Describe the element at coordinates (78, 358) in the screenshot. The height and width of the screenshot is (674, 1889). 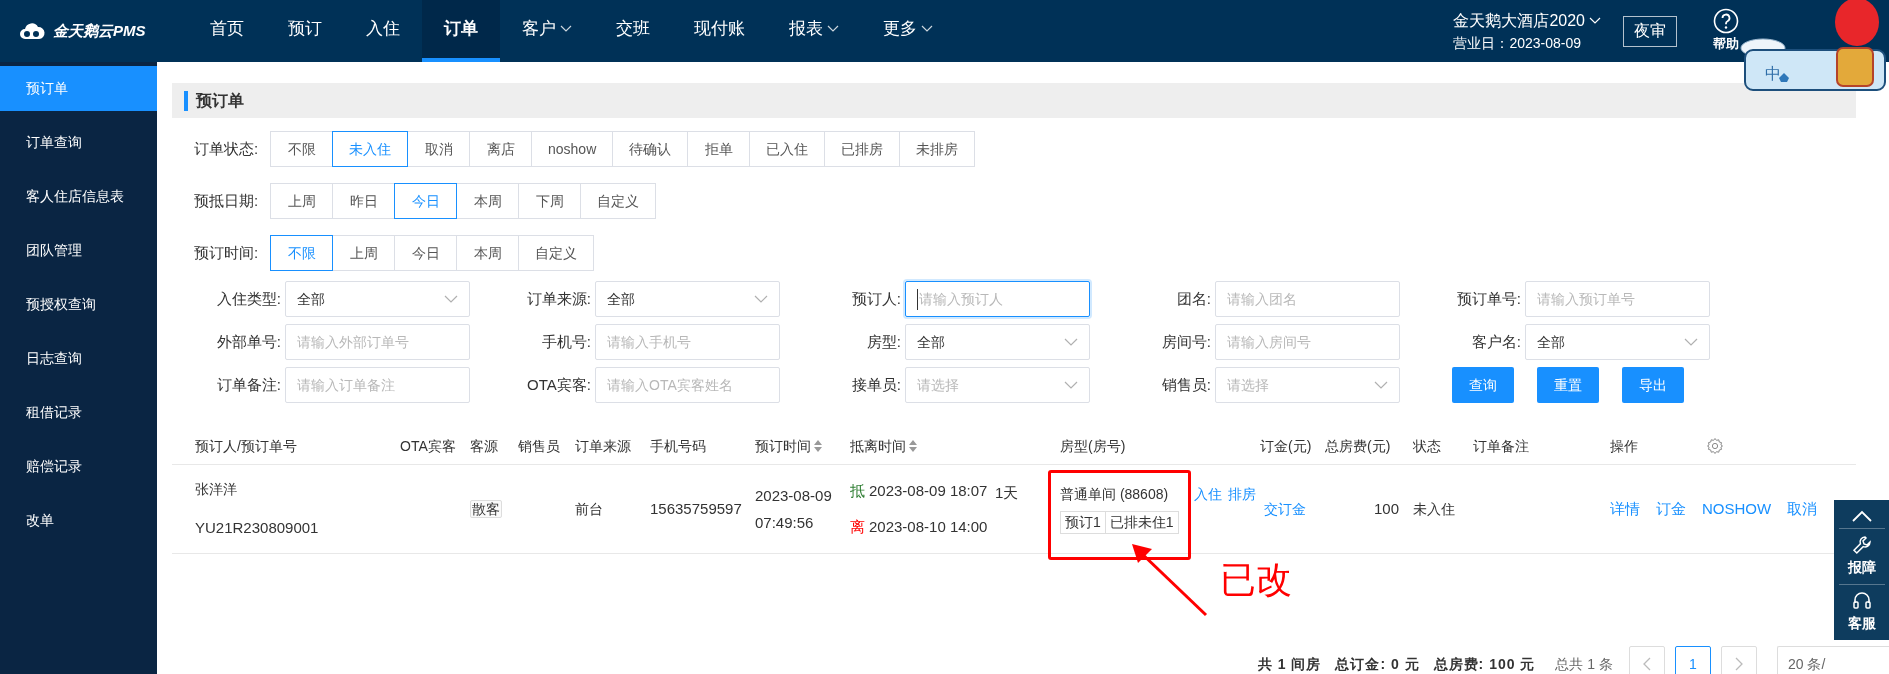
I see `sidebar-item: 日志查询` at that location.